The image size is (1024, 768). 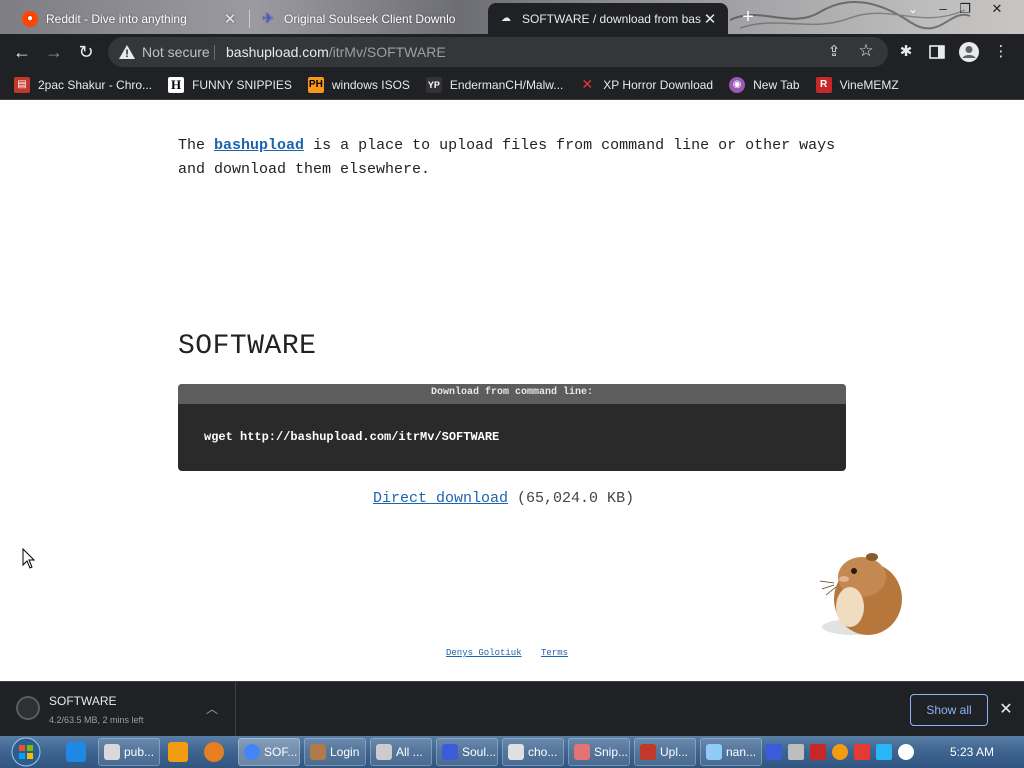 I want to click on side-panel-icon, so click(x=937, y=52).